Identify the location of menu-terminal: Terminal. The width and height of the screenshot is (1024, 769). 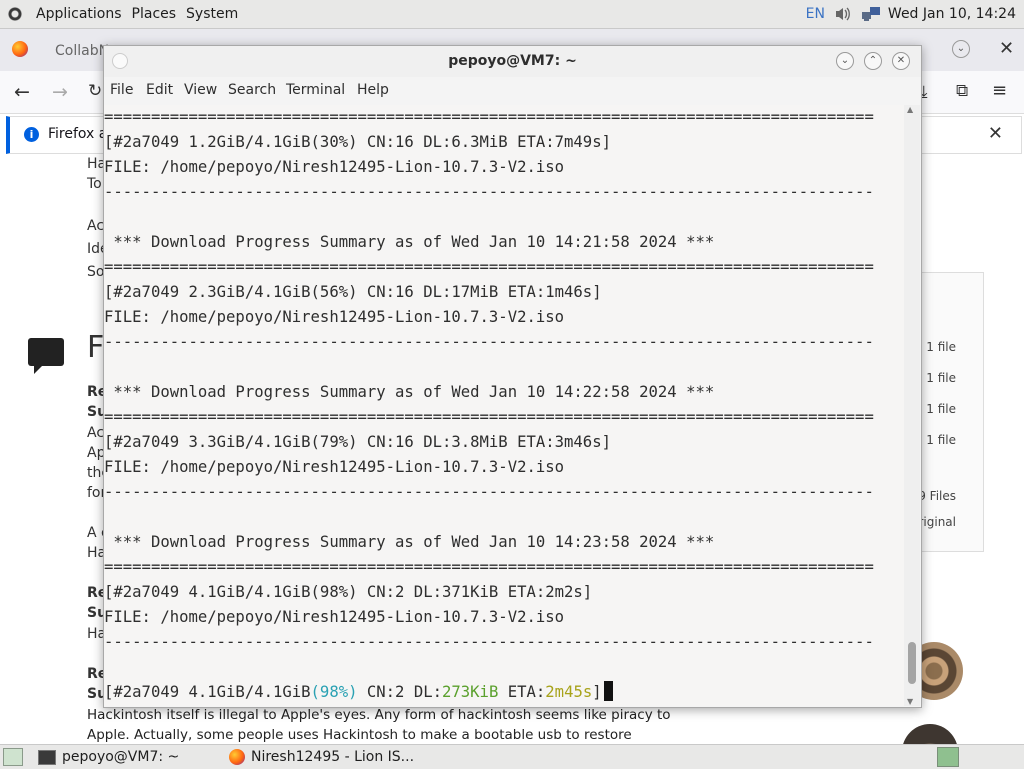
(315, 90).